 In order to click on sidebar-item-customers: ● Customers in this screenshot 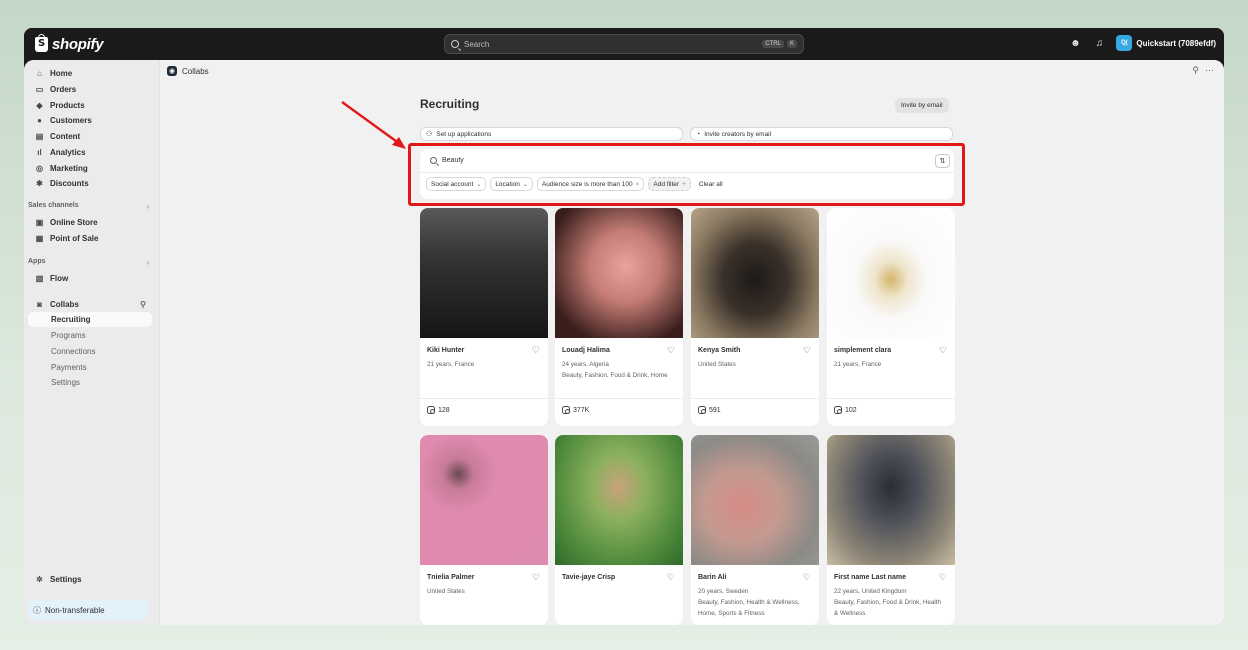, I will do `click(90, 120)`.